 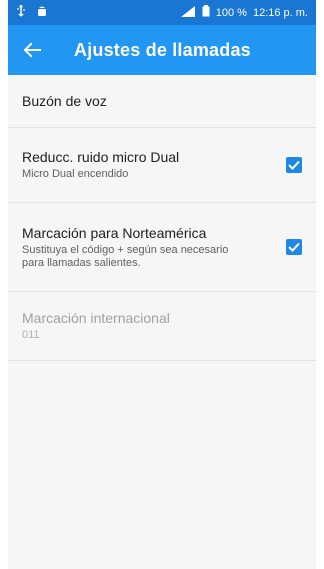 I want to click on setting-voicemail: Buzón de voz, so click(x=162, y=101).